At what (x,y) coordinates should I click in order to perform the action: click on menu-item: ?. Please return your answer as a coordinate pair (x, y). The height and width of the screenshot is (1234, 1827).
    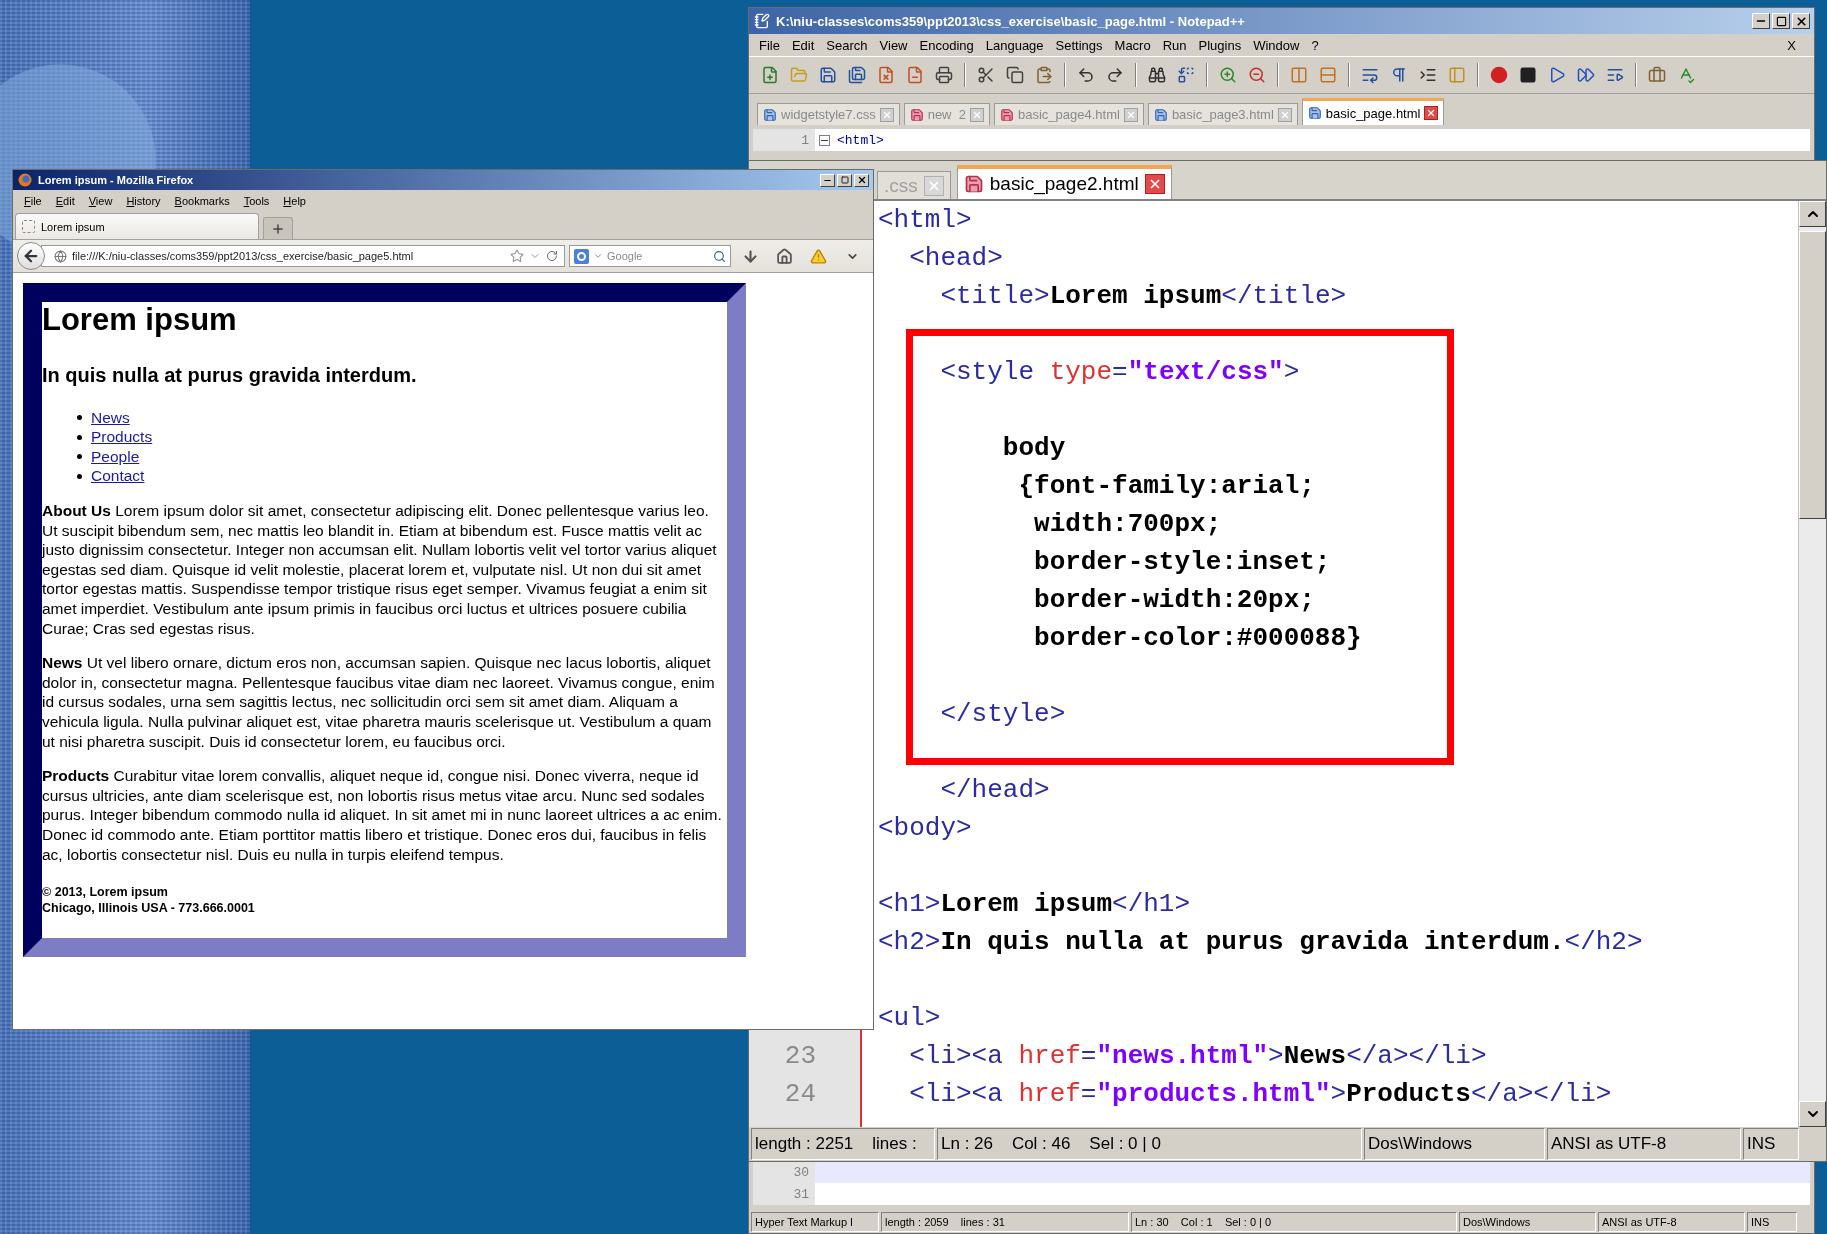
    Looking at the image, I should click on (1315, 45).